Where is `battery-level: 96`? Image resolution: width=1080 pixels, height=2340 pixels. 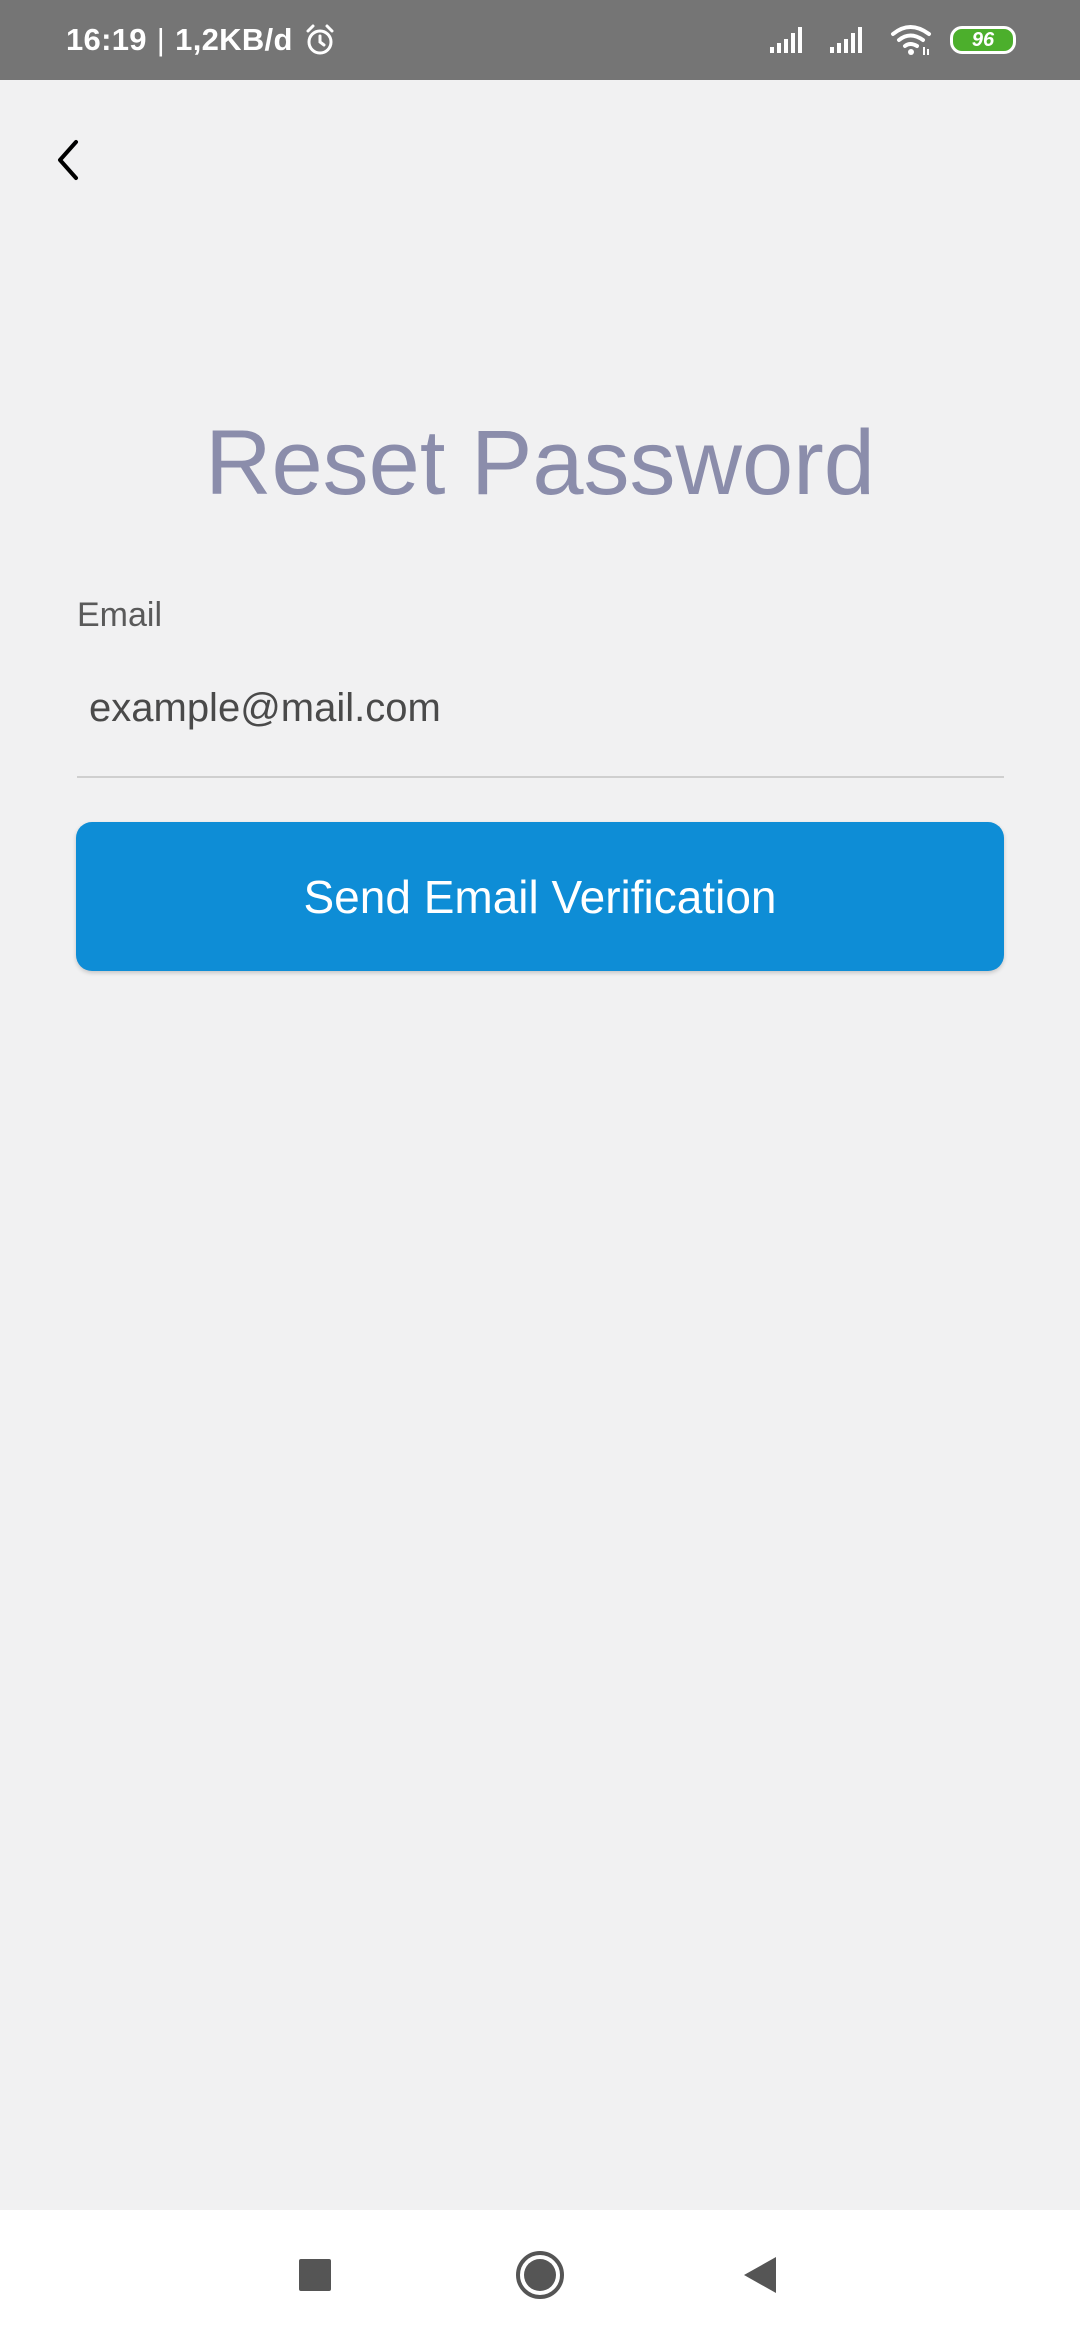 battery-level: 96 is located at coordinates (983, 39).